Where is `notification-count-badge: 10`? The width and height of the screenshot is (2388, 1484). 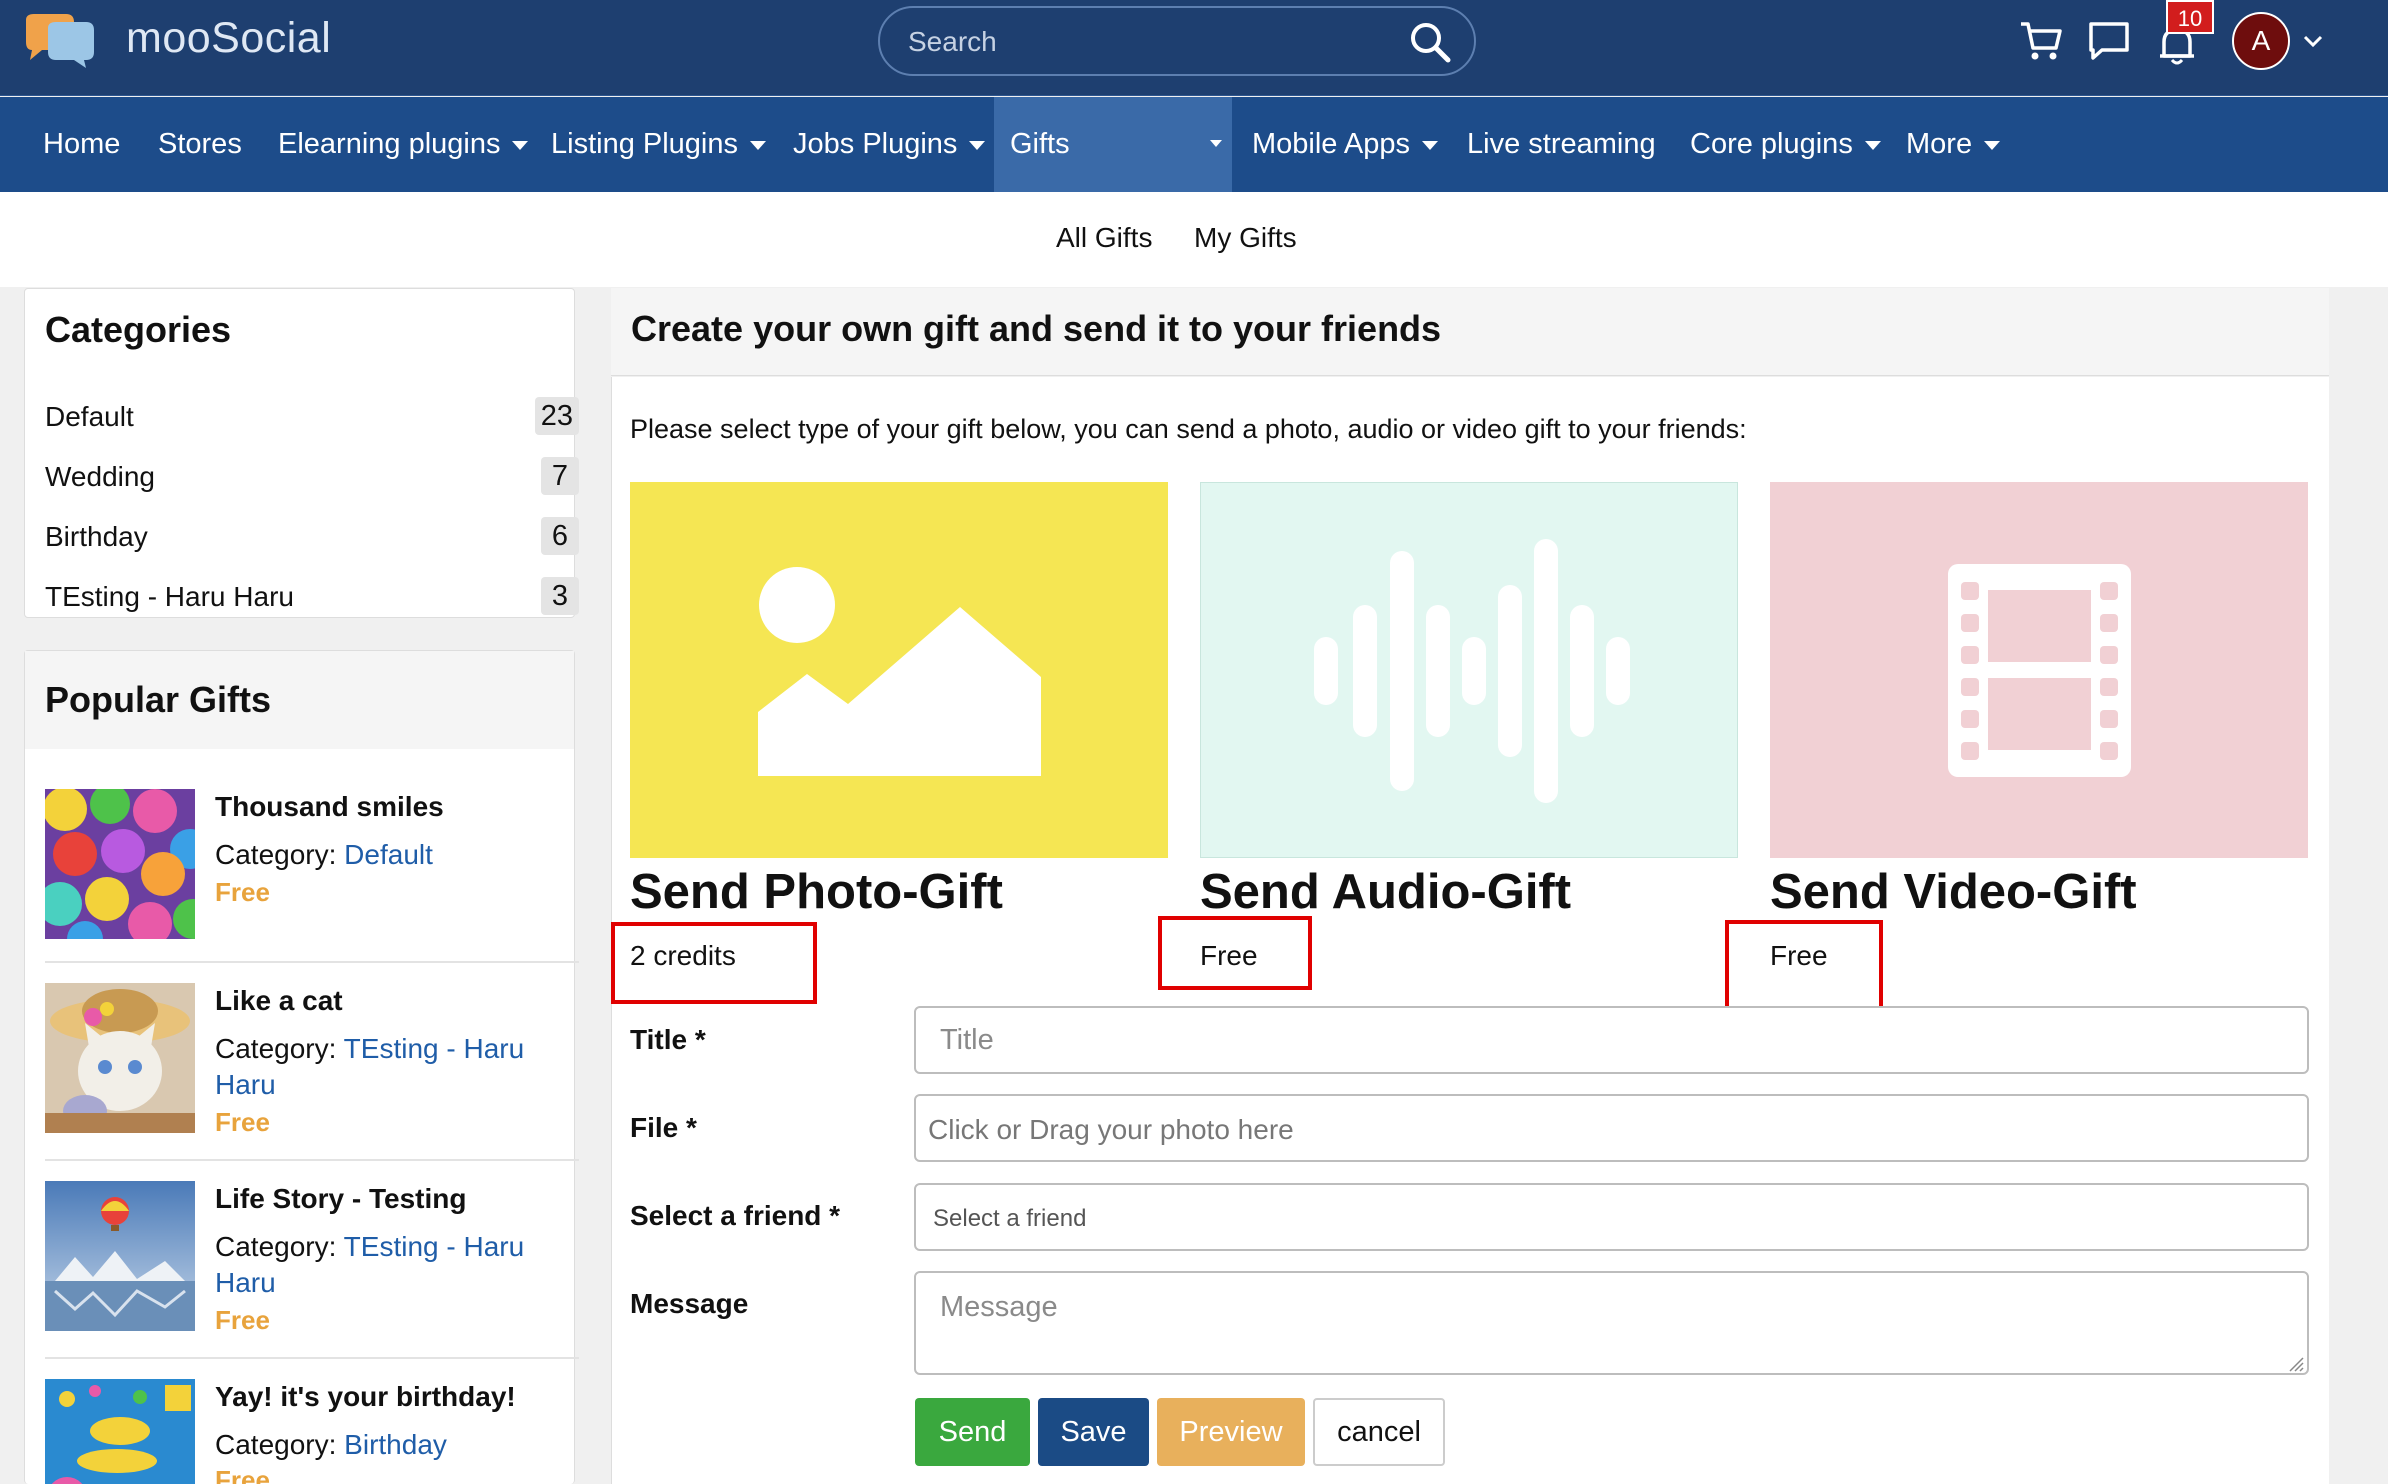
notification-count-badge: 10 is located at coordinates (2190, 17).